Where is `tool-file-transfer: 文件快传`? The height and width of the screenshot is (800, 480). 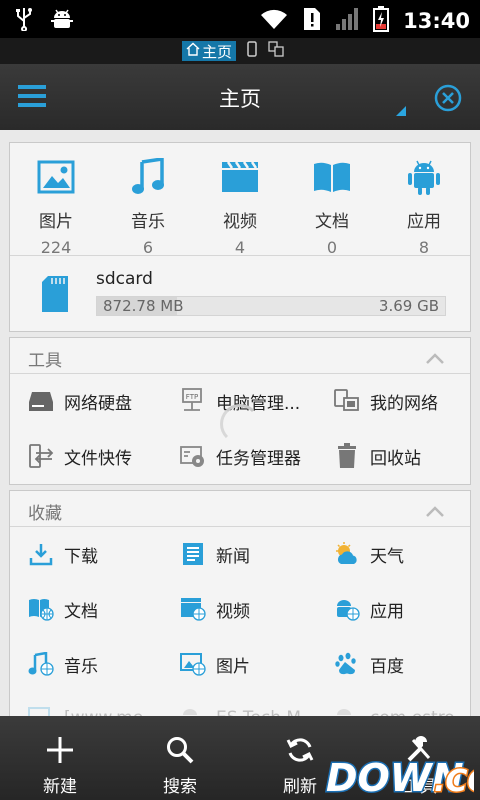 tool-file-transfer: 文件快传 is located at coordinates (80, 456).